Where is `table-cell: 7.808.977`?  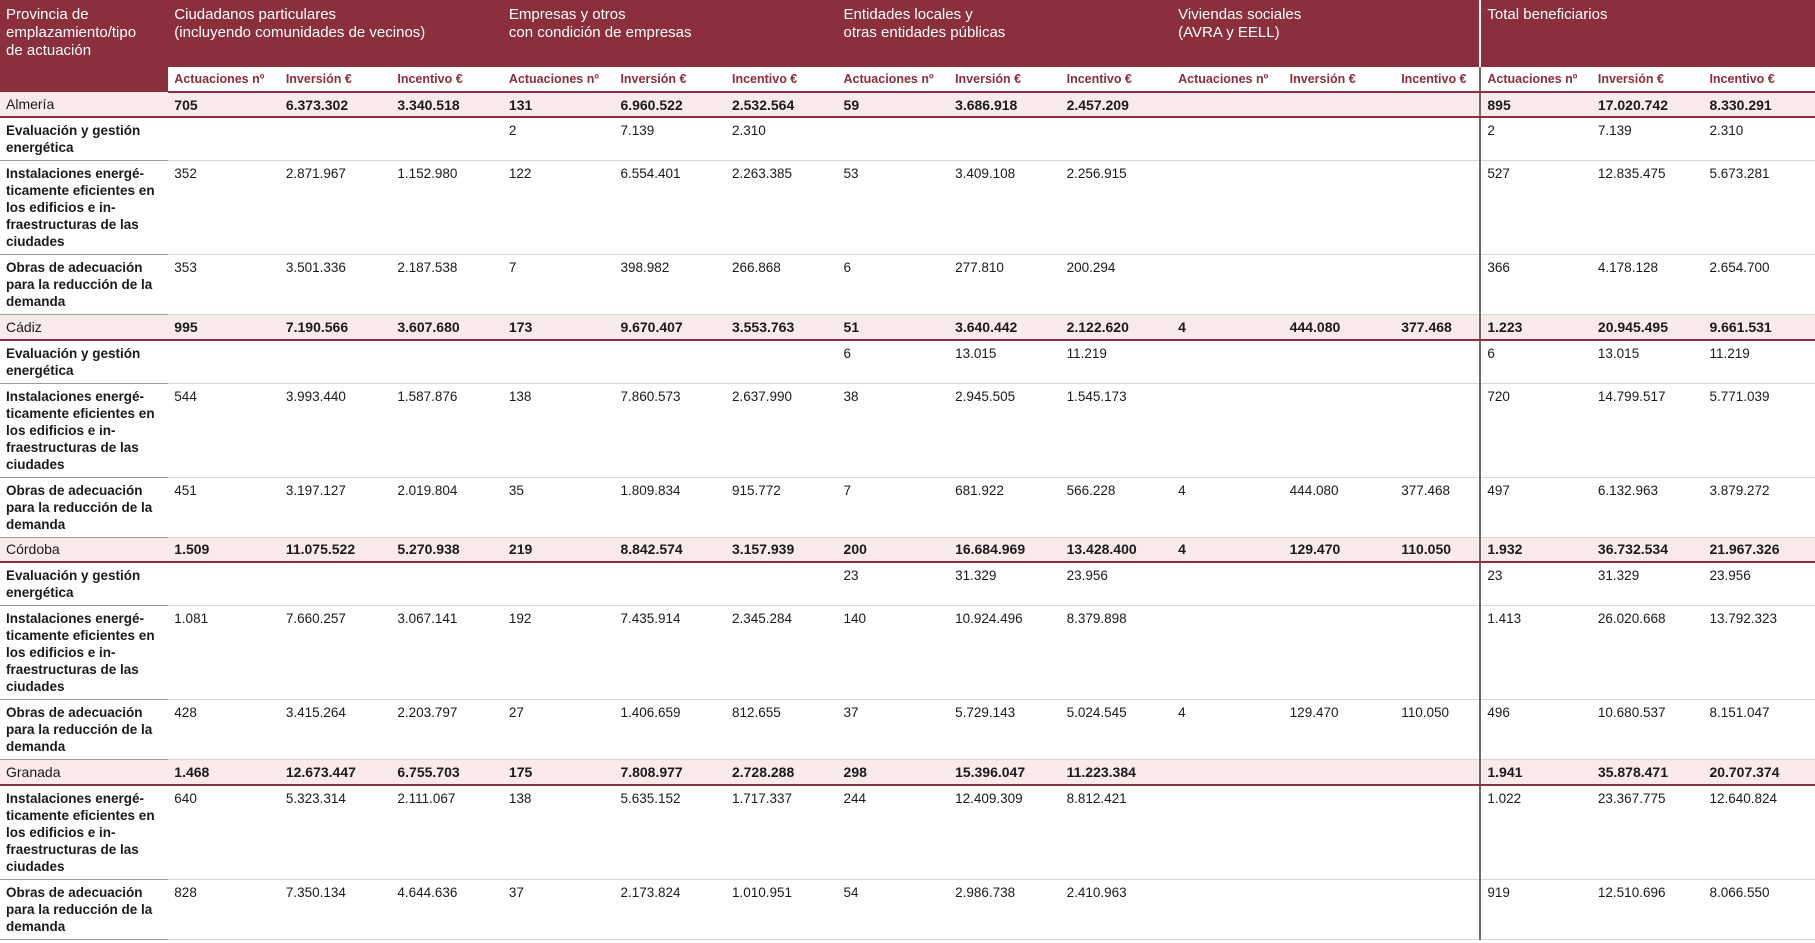 table-cell: 7.808.977 is located at coordinates (670, 772).